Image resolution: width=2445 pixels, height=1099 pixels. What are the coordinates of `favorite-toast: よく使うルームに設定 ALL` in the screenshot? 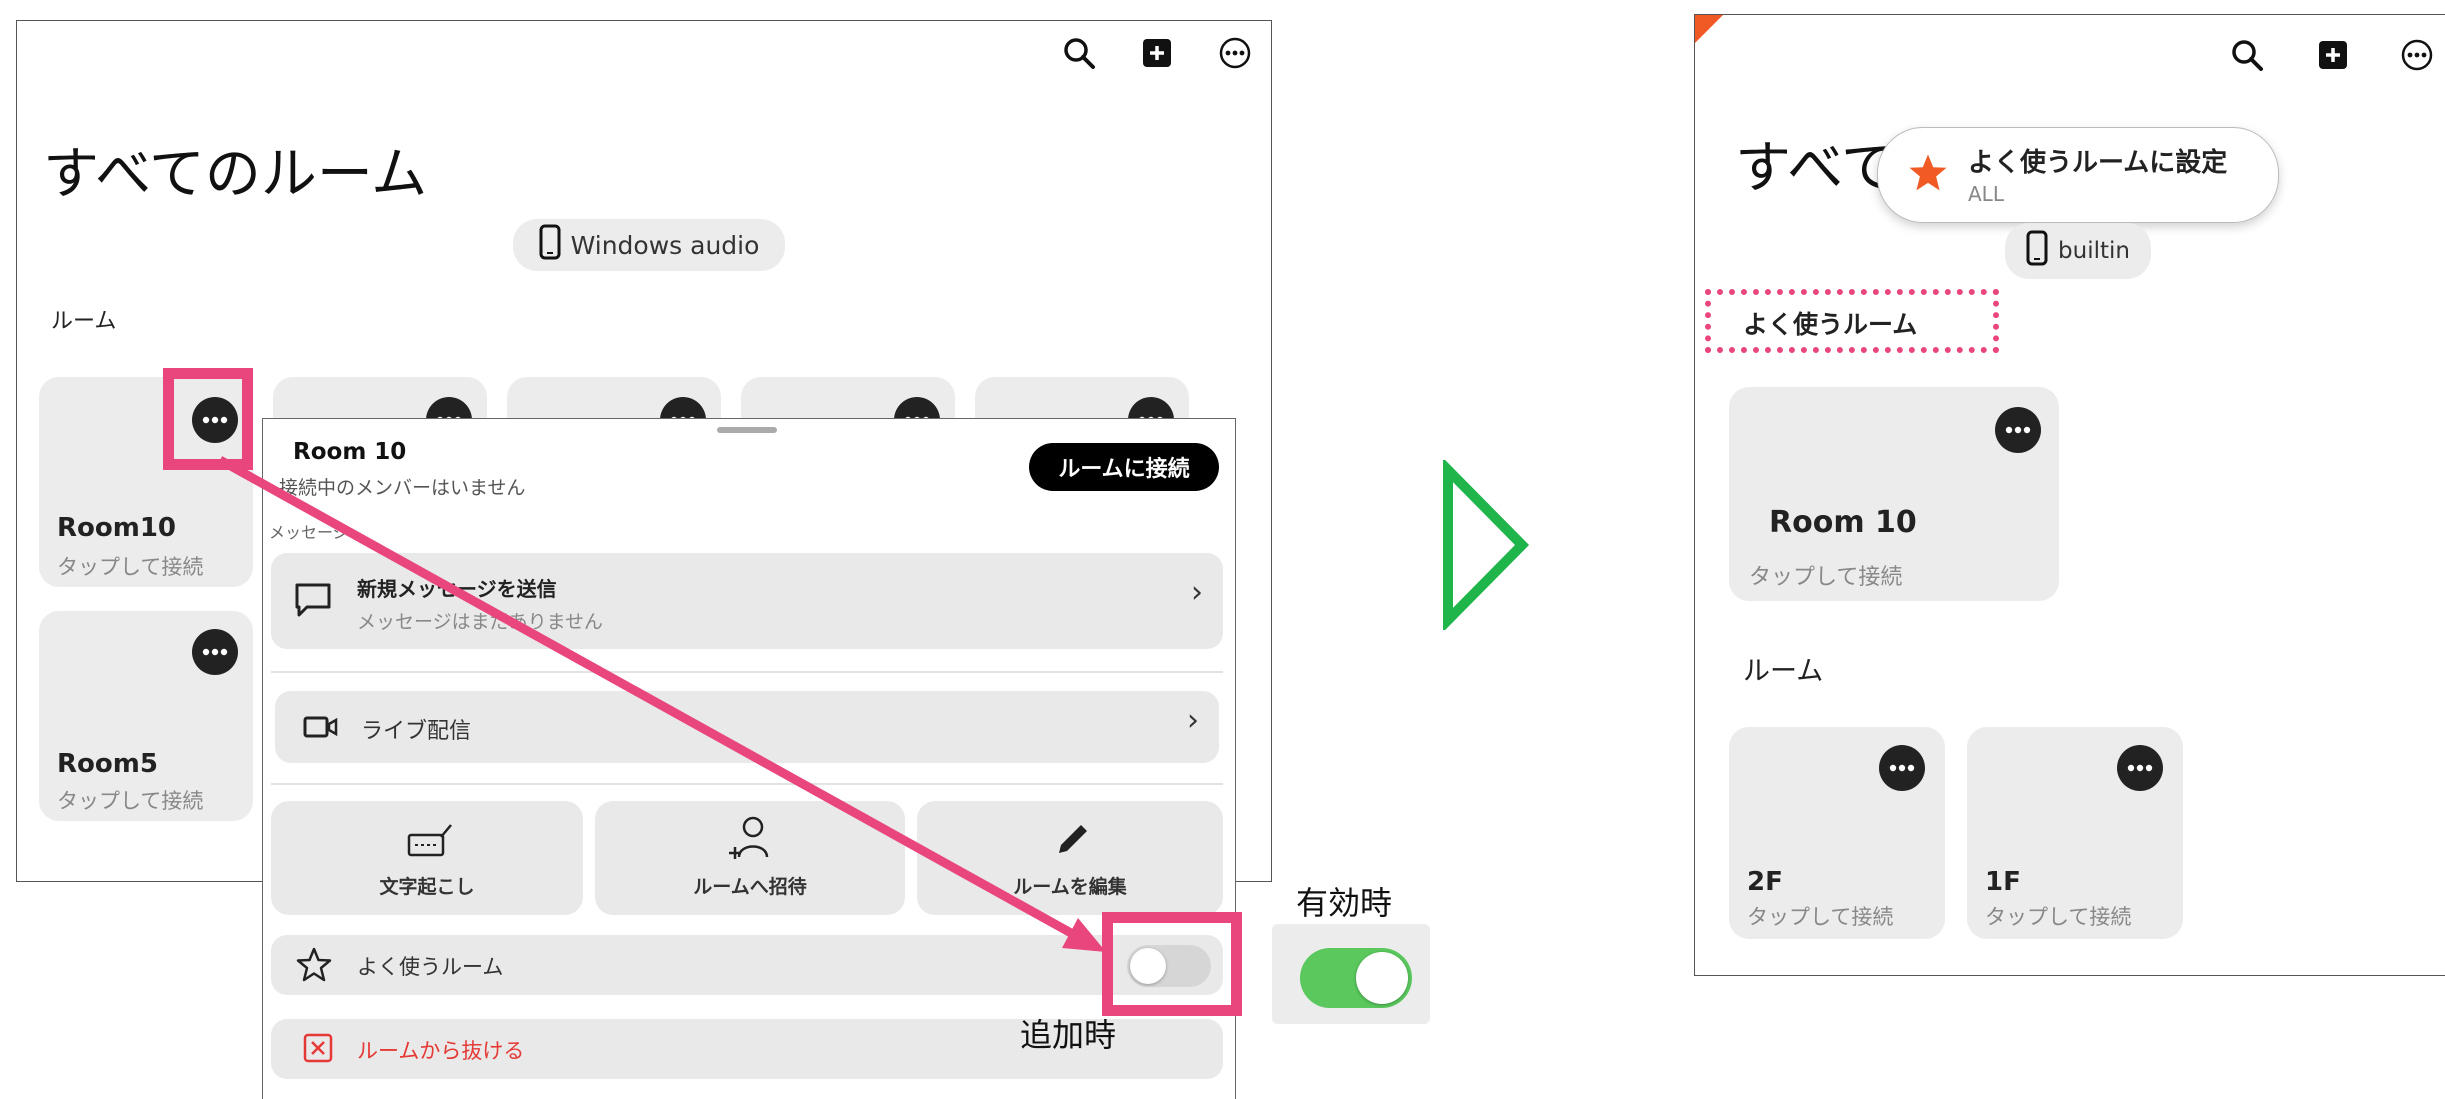 It's located at (2078, 175).